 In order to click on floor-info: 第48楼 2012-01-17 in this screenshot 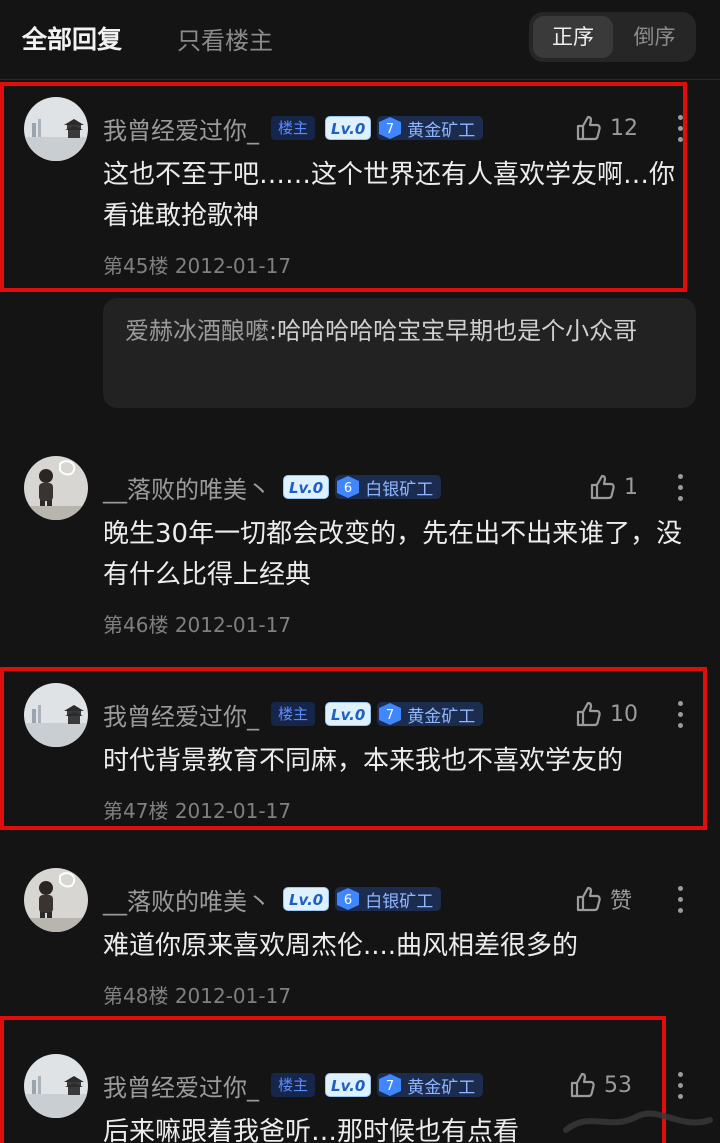, I will do `click(197, 994)`.